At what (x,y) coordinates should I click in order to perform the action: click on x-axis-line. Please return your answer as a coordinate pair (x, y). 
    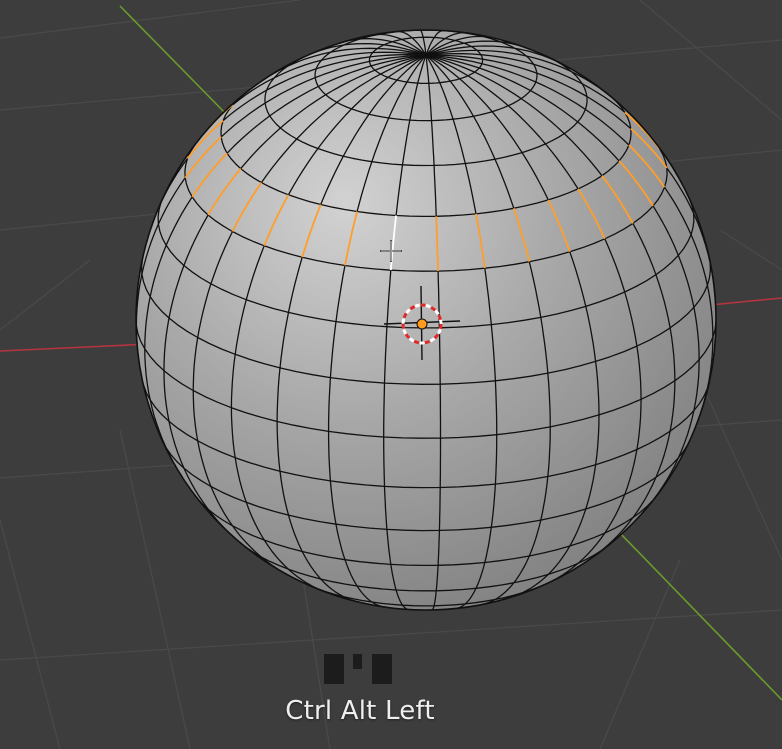
    Looking at the image, I should click on (75, 347).